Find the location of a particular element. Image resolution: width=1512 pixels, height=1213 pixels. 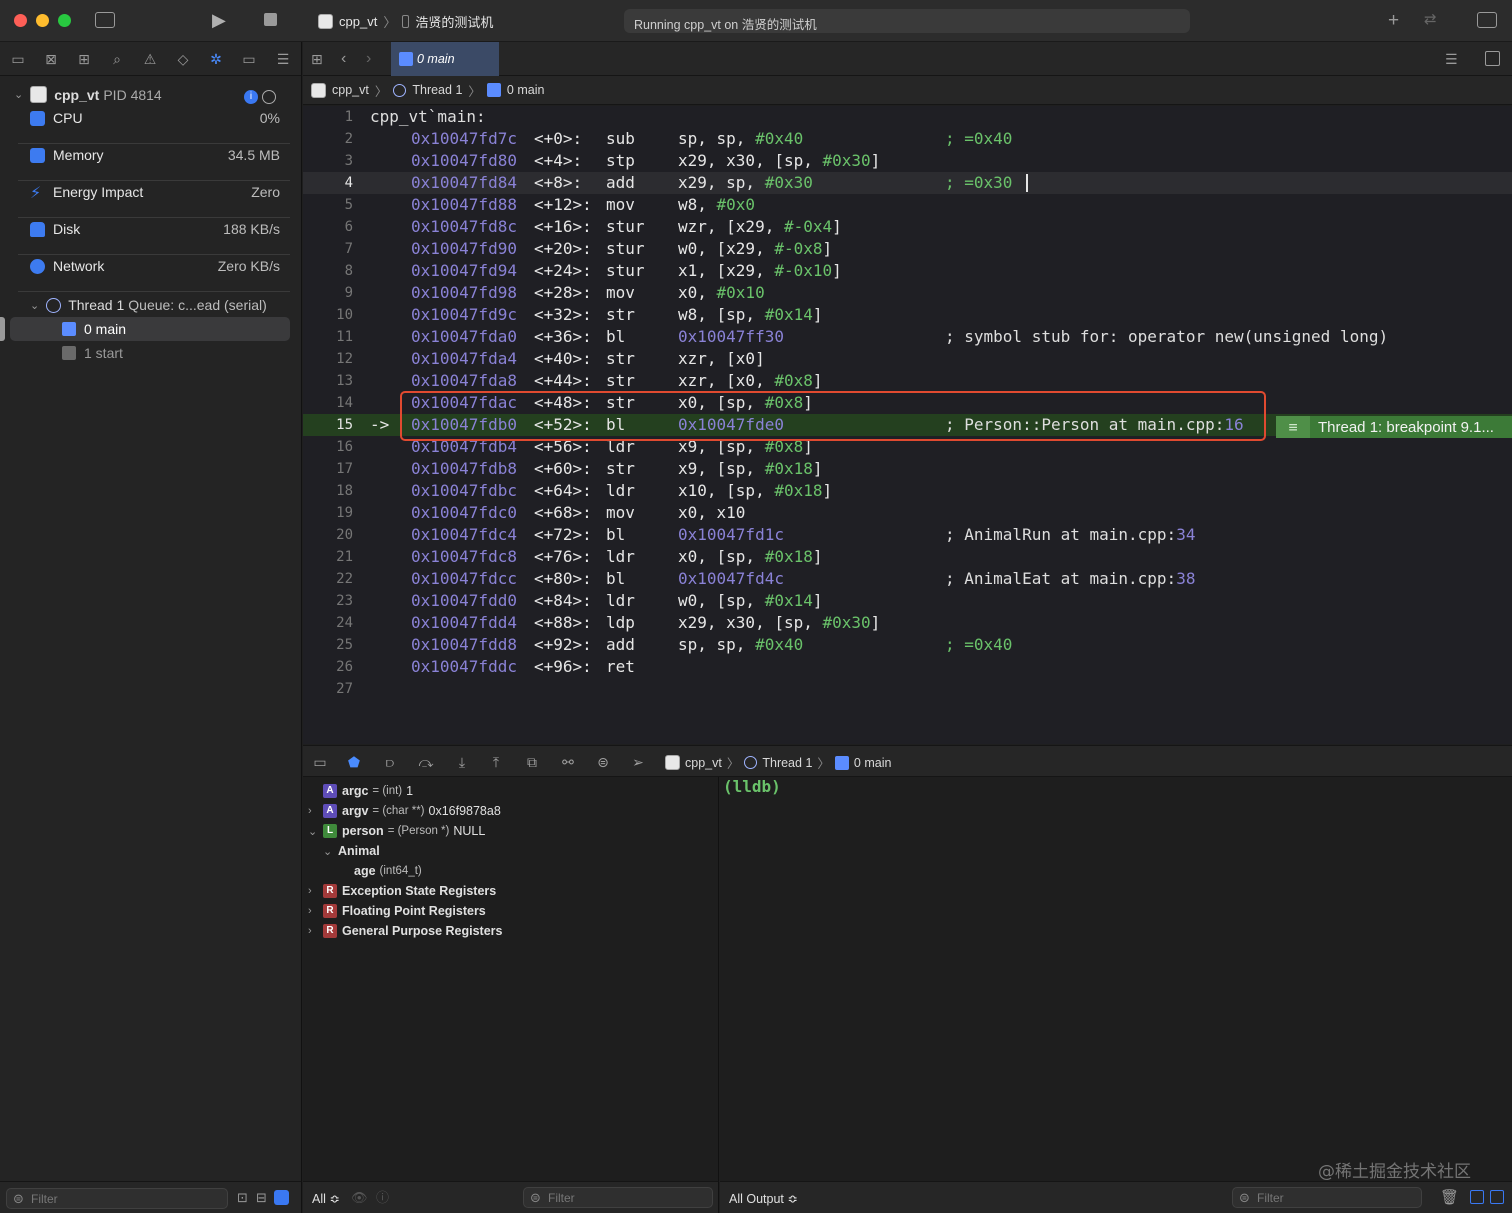

run-icon: ▶ is located at coordinates (219, 20).